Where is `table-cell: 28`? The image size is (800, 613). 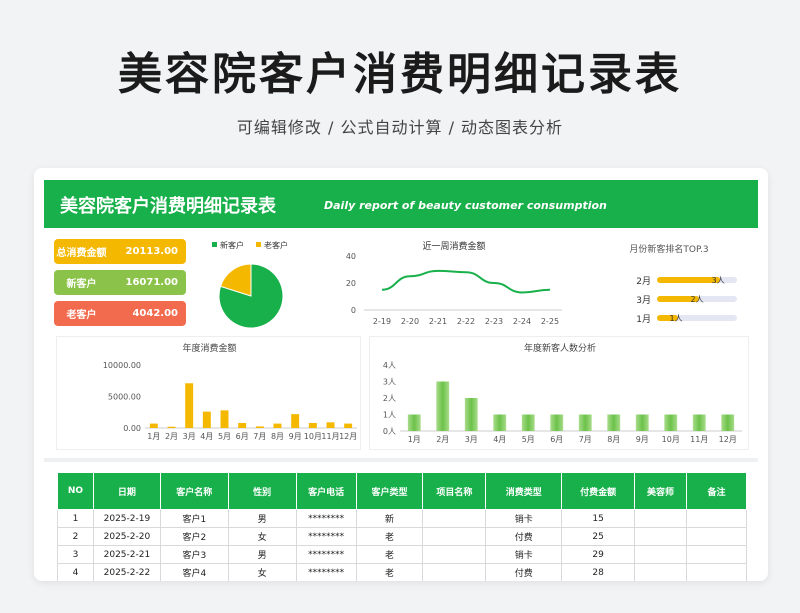
table-cell: 28 is located at coordinates (598, 572).